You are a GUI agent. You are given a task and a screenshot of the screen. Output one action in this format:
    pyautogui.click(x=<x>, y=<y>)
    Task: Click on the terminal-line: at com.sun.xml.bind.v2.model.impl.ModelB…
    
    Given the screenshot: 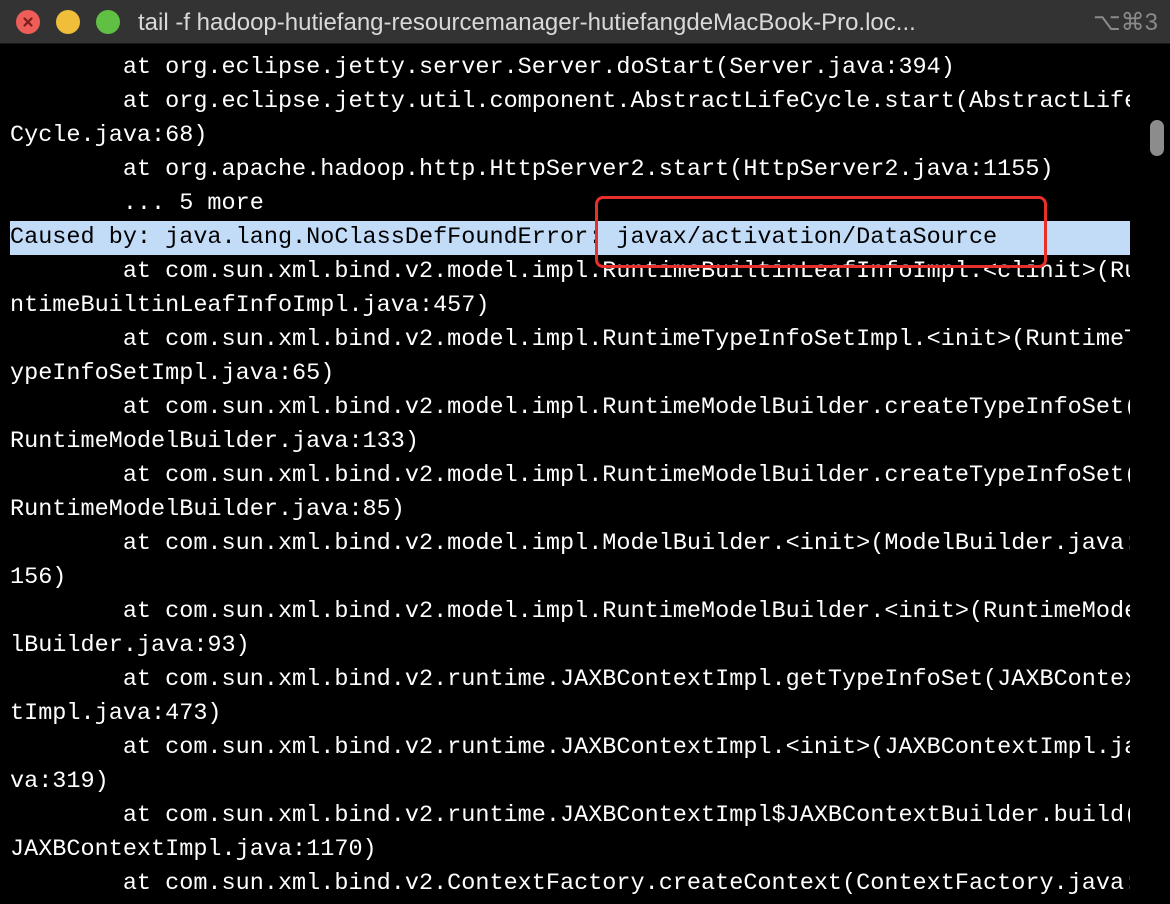 What is the action you would take?
    pyautogui.click(x=570, y=543)
    